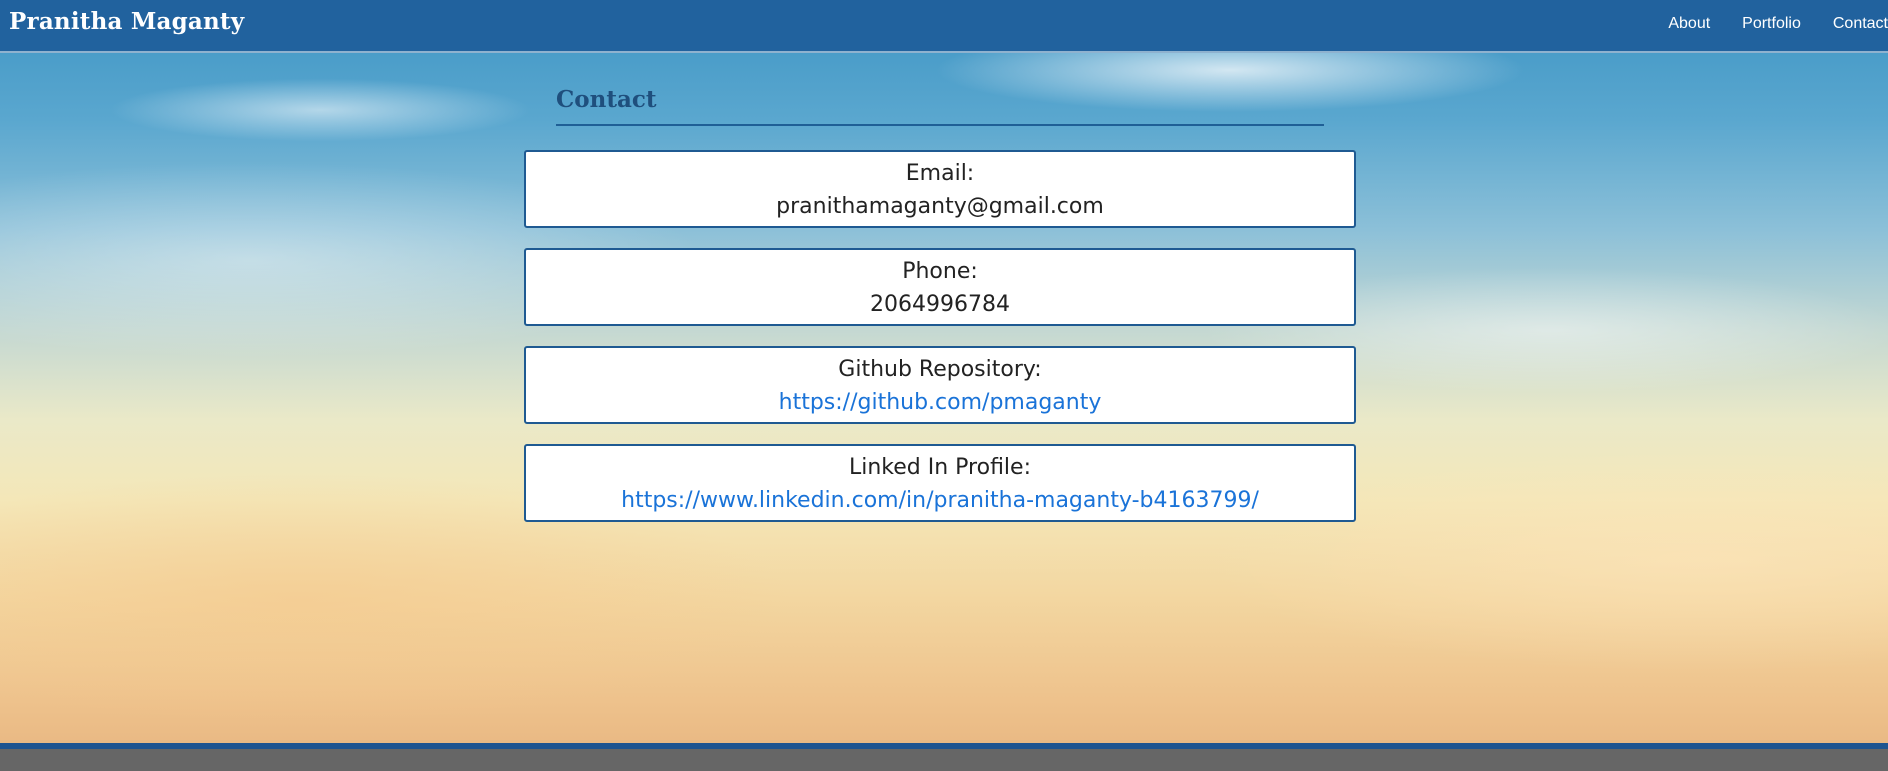  What do you see at coordinates (1771, 24) in the screenshot?
I see `nav-link-portfolio: Portfolio` at bounding box center [1771, 24].